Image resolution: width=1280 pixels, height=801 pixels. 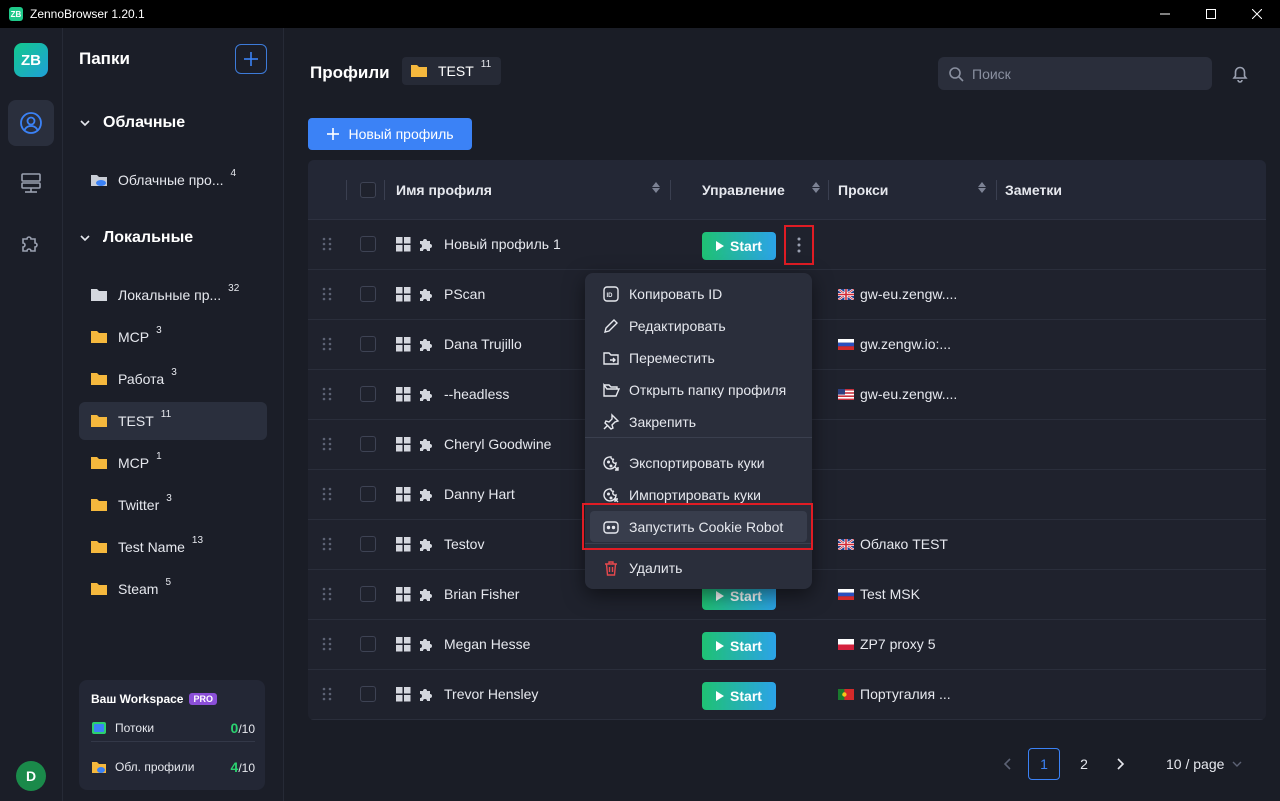 What do you see at coordinates (476, 394) in the screenshot?
I see `profile-name: --headless` at bounding box center [476, 394].